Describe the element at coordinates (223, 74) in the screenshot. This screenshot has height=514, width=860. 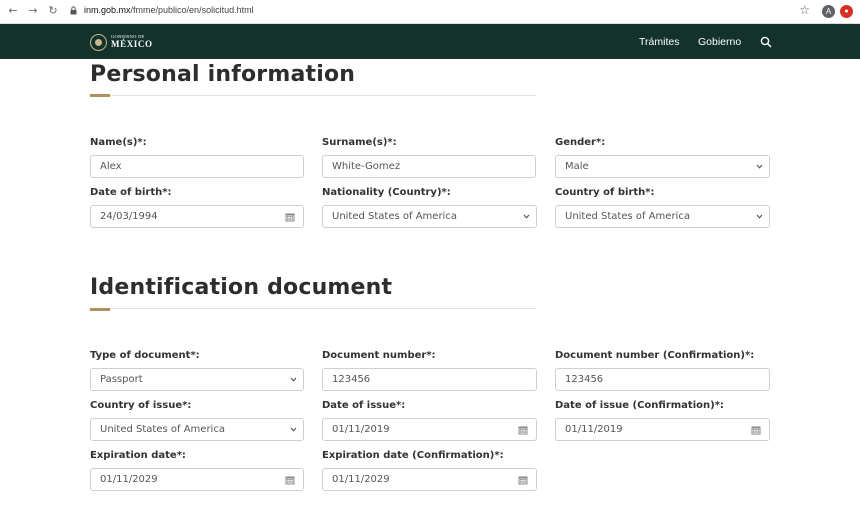
I see `personal-info-heading: Personal information` at that location.